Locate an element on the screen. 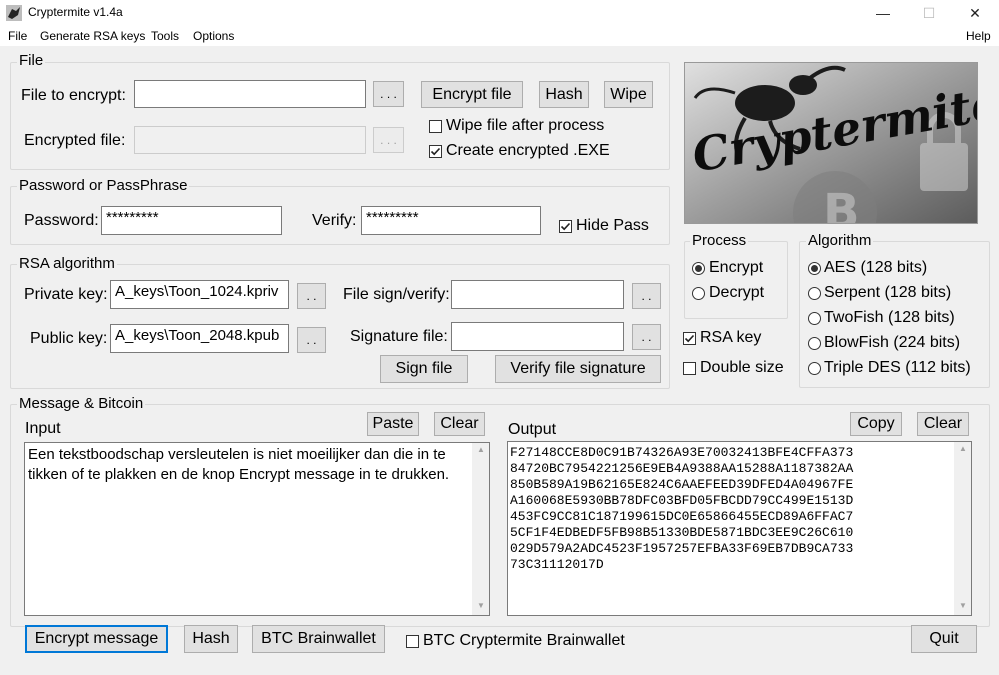  browse-public-key-button: . . is located at coordinates (311, 340).